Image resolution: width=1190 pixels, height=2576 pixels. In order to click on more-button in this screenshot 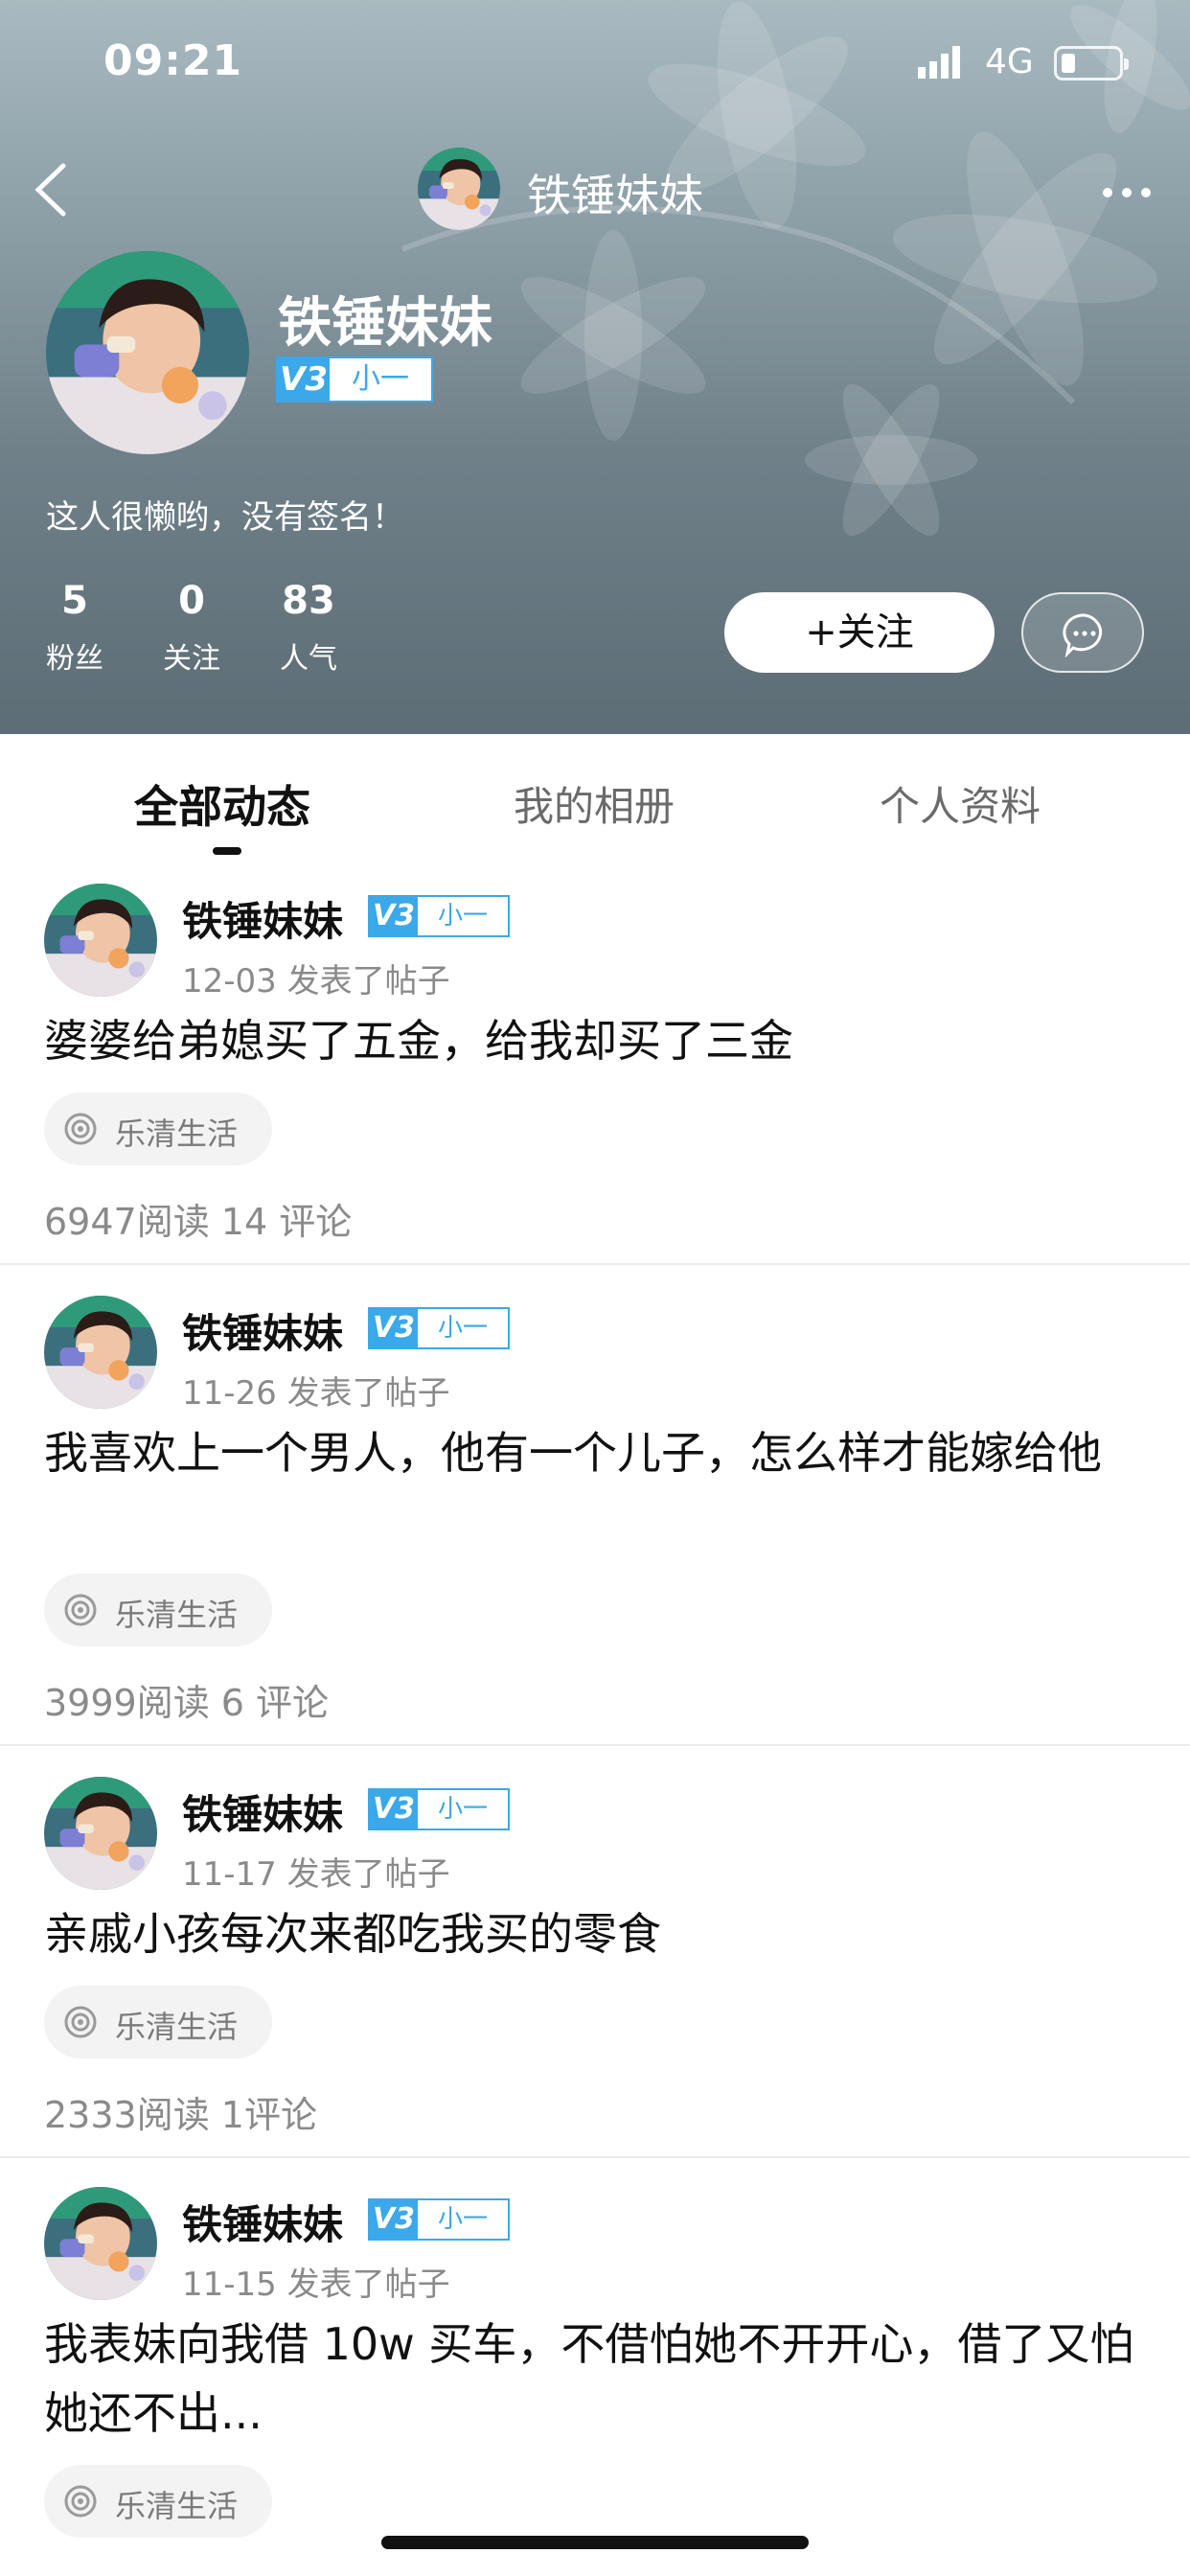, I will do `click(1127, 193)`.